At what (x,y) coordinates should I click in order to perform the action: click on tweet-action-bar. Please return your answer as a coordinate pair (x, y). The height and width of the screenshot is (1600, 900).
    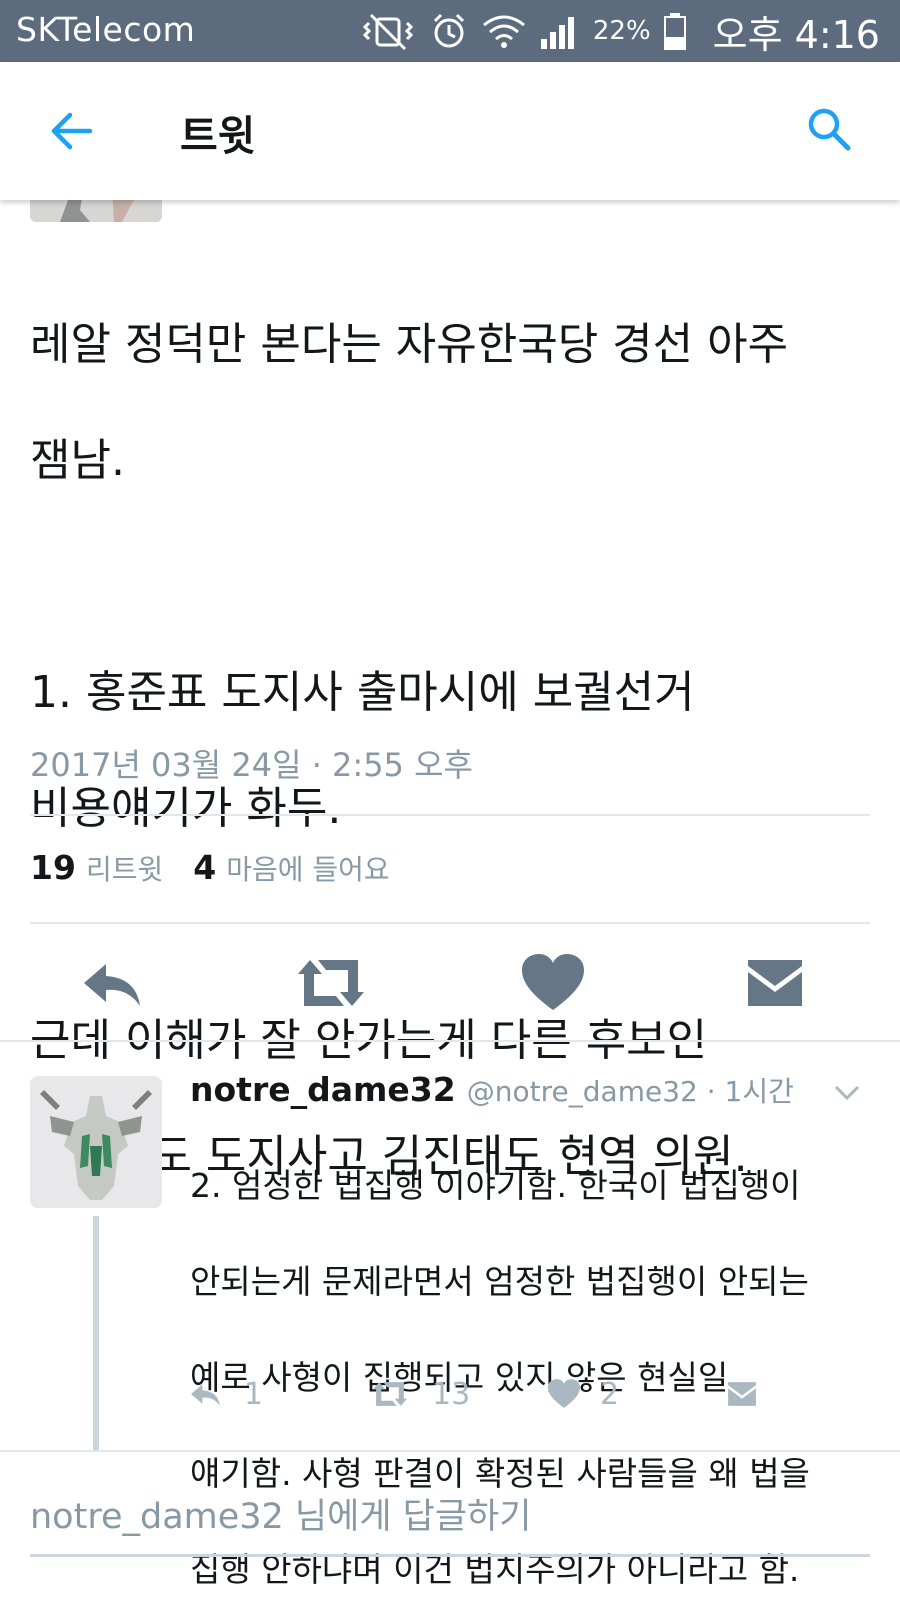
    Looking at the image, I should click on (450, 985).